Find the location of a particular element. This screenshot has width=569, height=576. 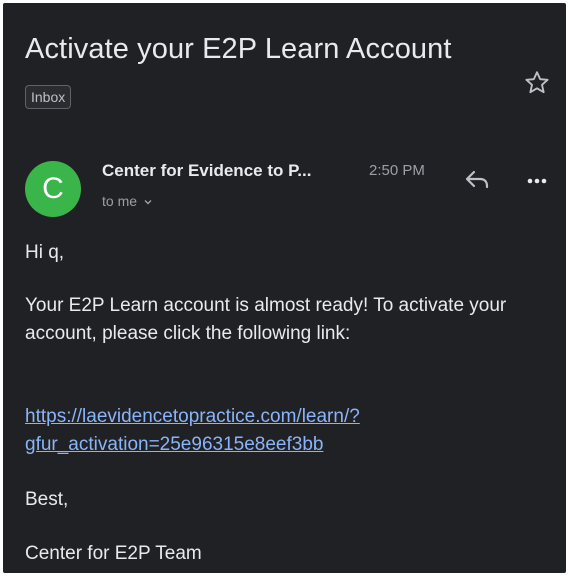

recipient-details-toggle: to me is located at coordinates (127, 201).